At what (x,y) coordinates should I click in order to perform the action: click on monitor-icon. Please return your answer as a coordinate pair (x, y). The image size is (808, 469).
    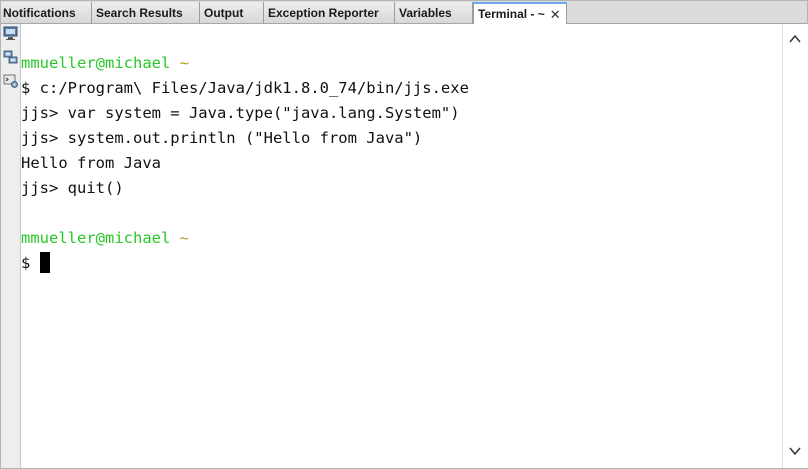
    Looking at the image, I should click on (10, 33).